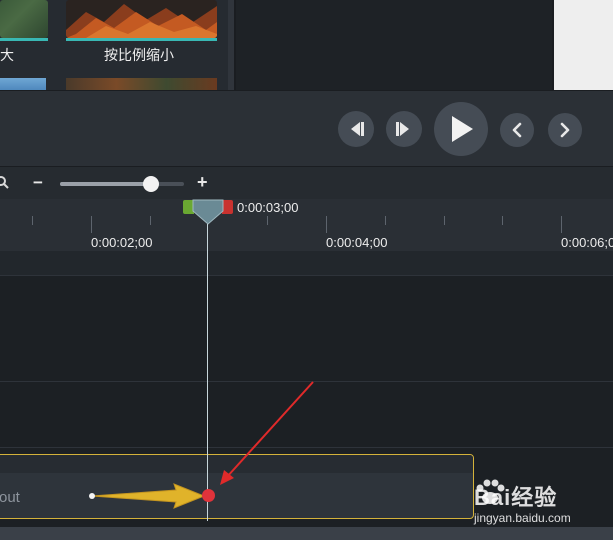  What do you see at coordinates (202, 182) in the screenshot?
I see `zoom-in-button: +` at bounding box center [202, 182].